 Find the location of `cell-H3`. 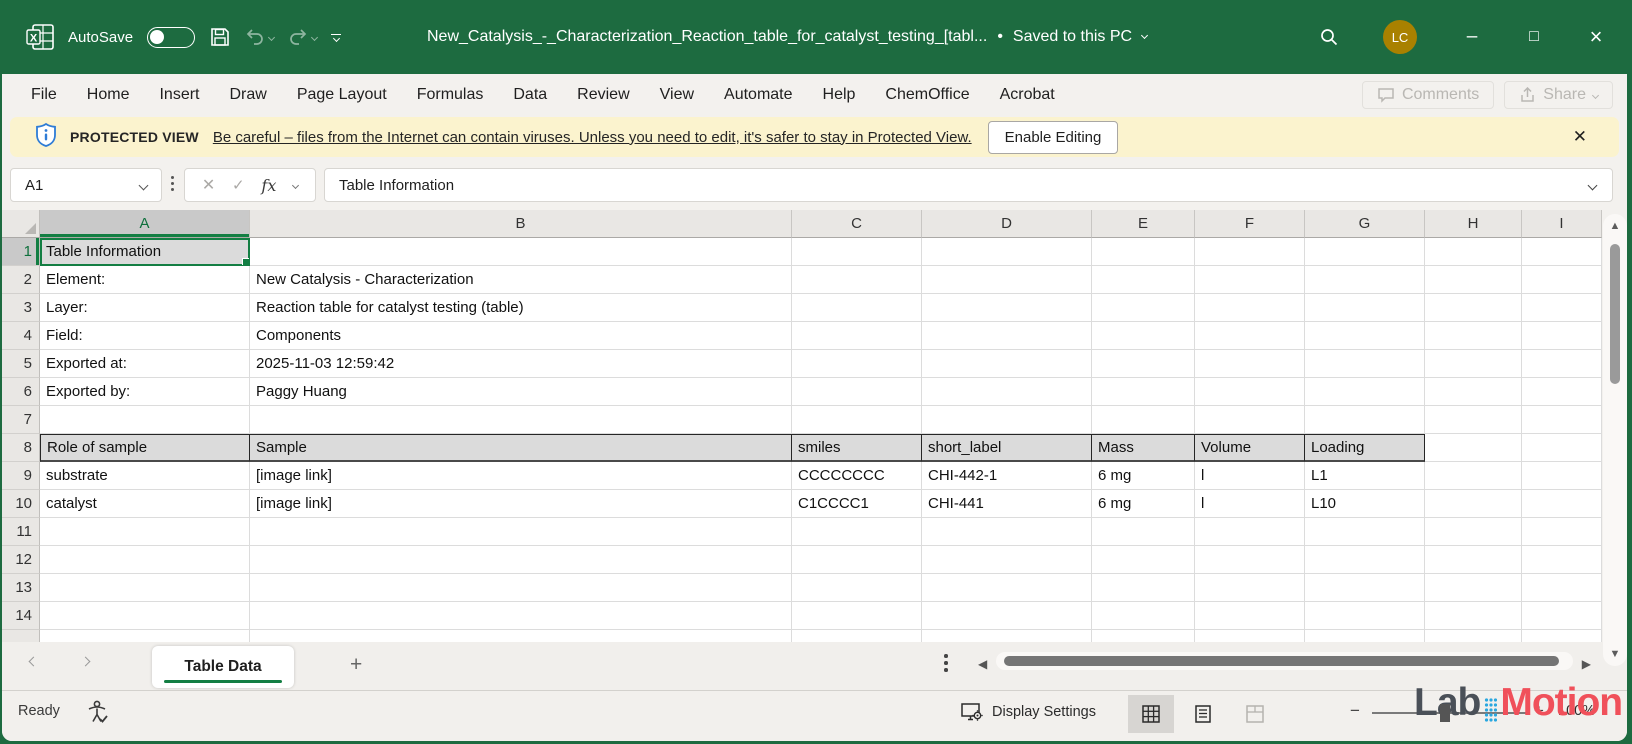

cell-H3 is located at coordinates (1473, 308).